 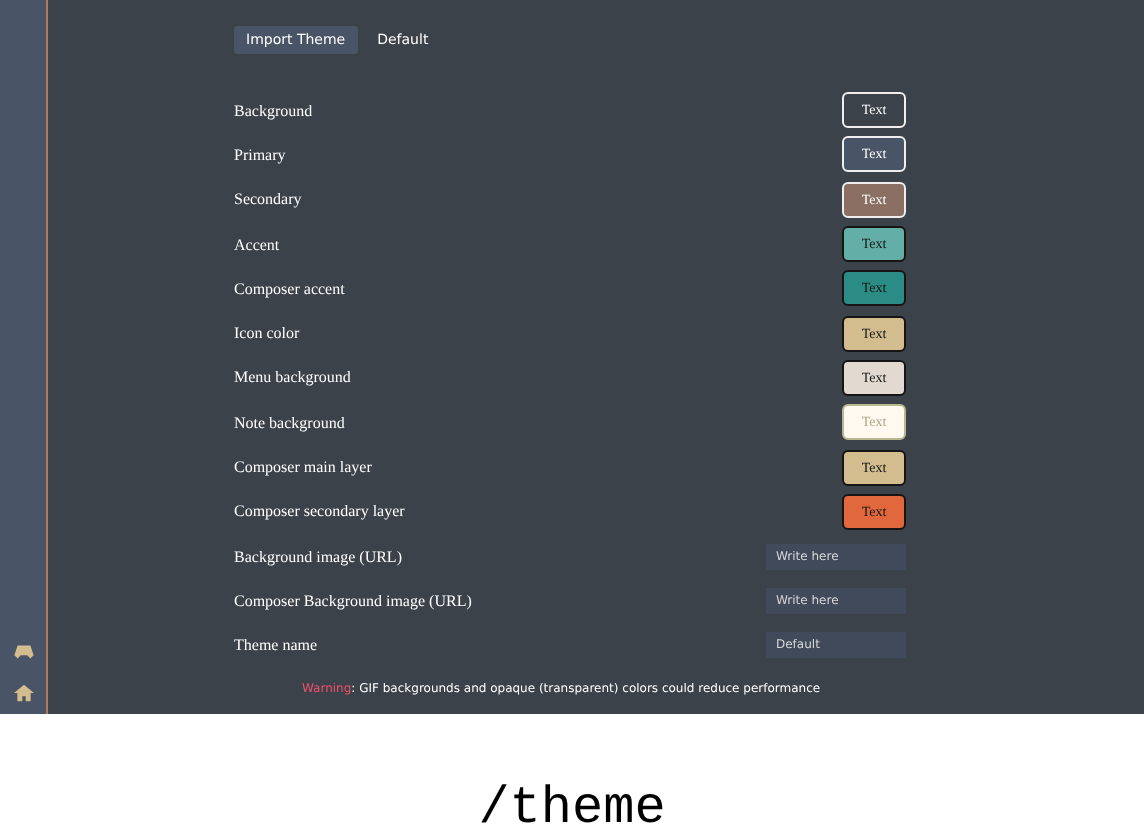 What do you see at coordinates (273, 110) in the screenshot?
I see `setting-label: Background` at bounding box center [273, 110].